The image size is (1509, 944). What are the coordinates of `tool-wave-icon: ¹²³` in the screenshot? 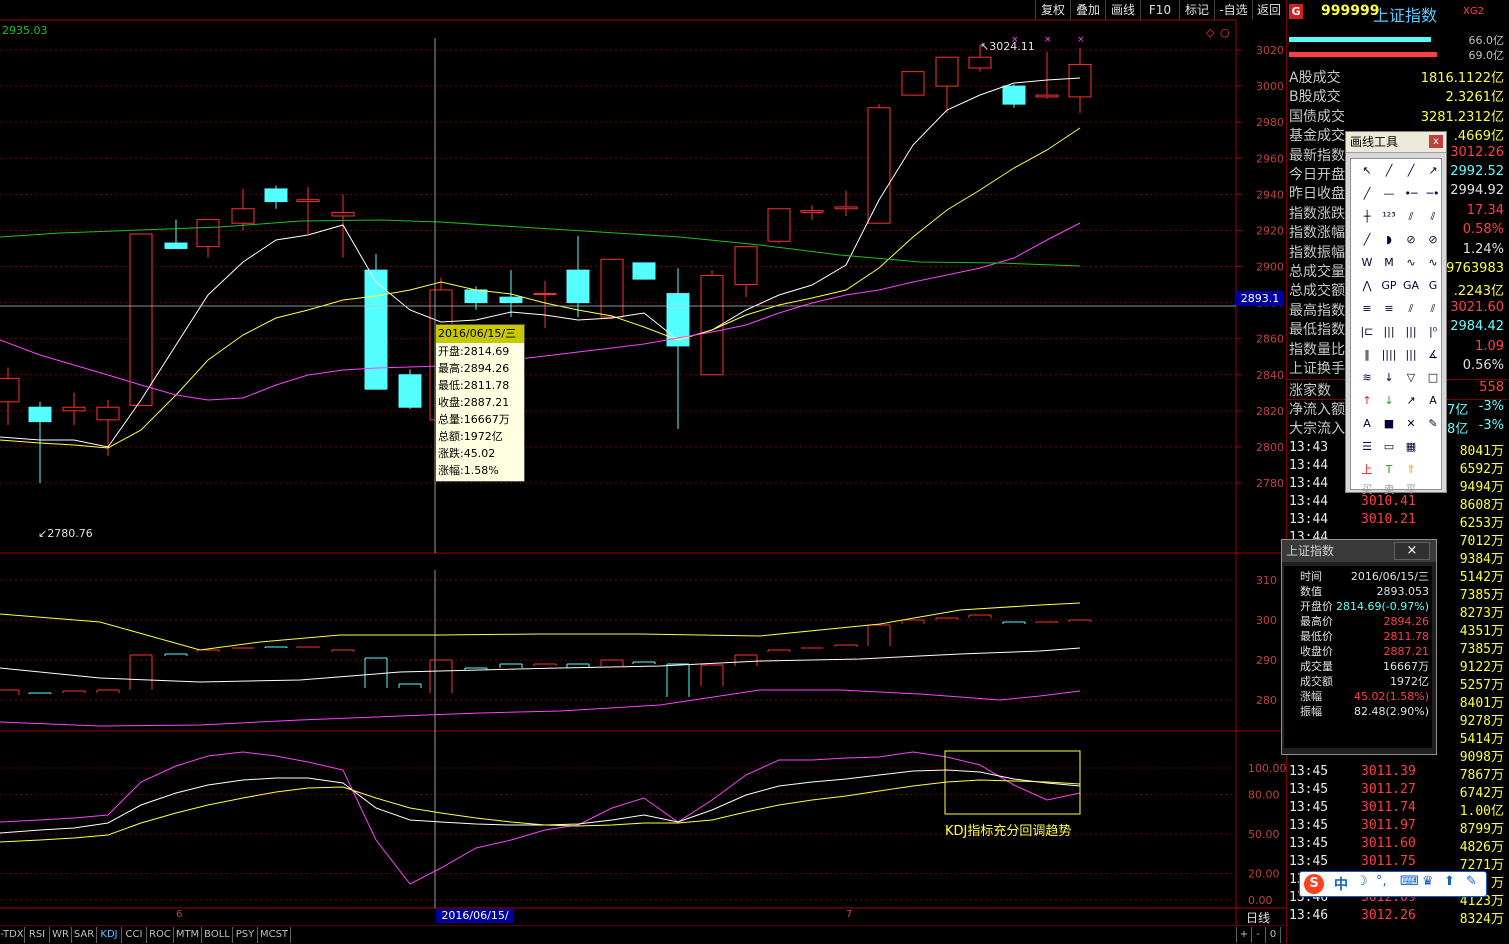 It's located at (1389, 217).